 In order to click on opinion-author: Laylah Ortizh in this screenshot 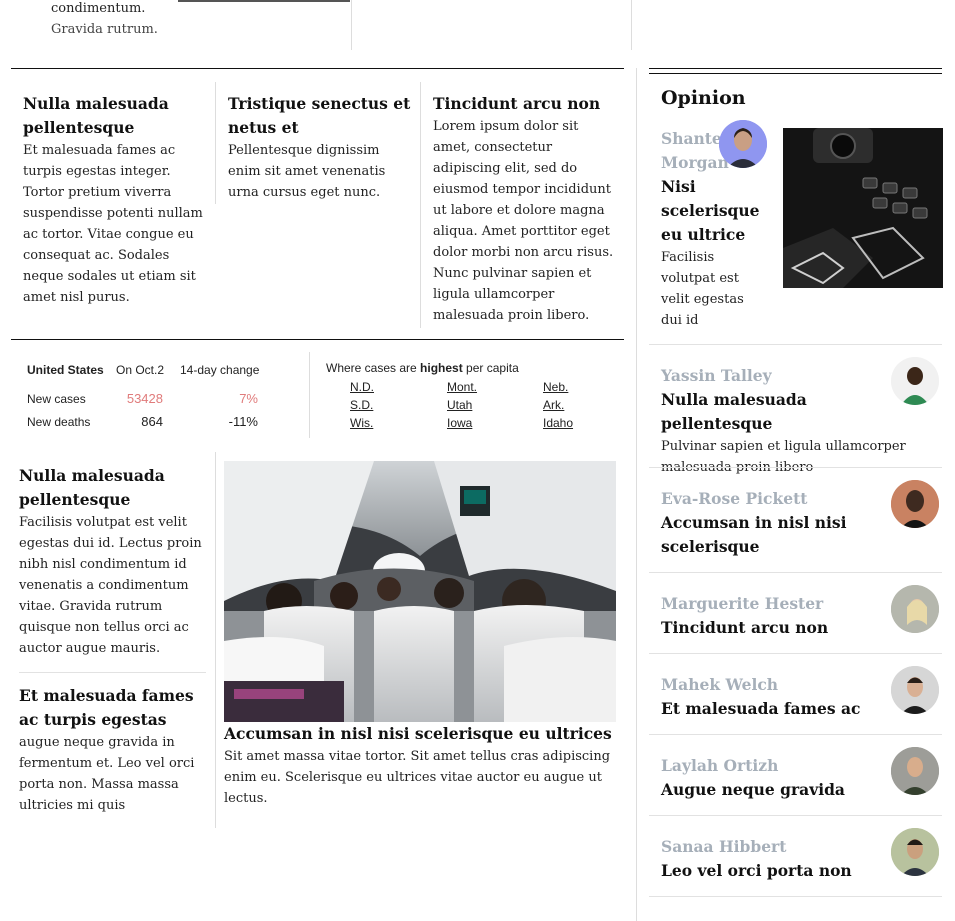, I will do `click(771, 766)`.